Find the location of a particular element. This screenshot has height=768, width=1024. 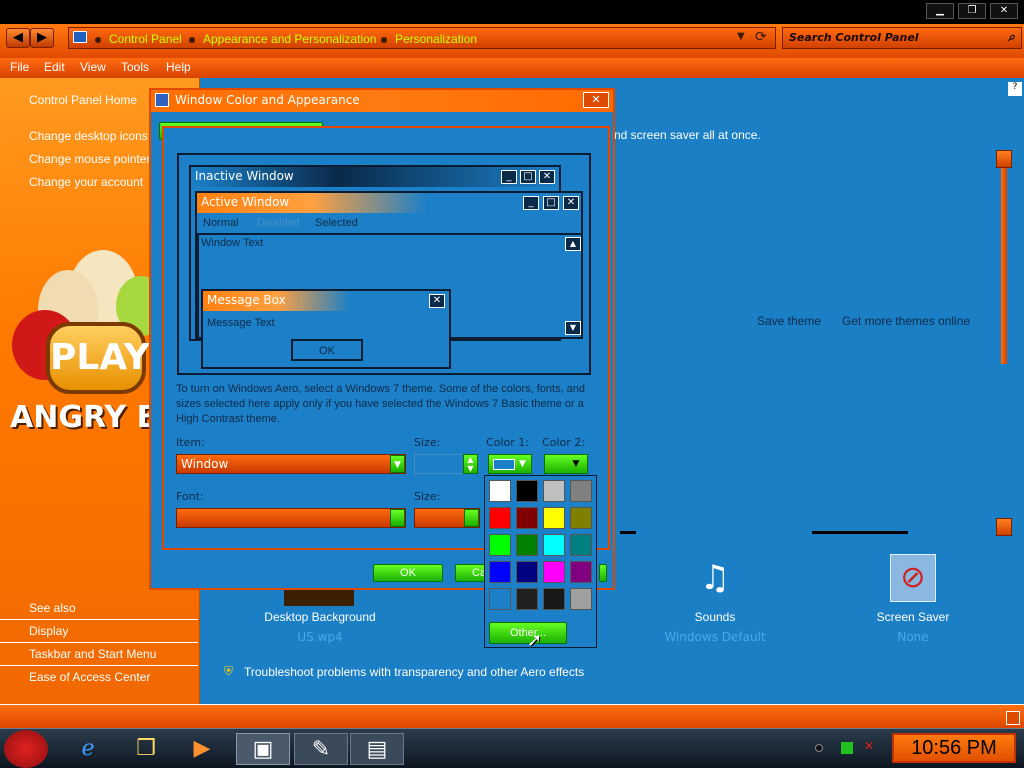

sounds-icon: ♫ is located at coordinates (715, 581).